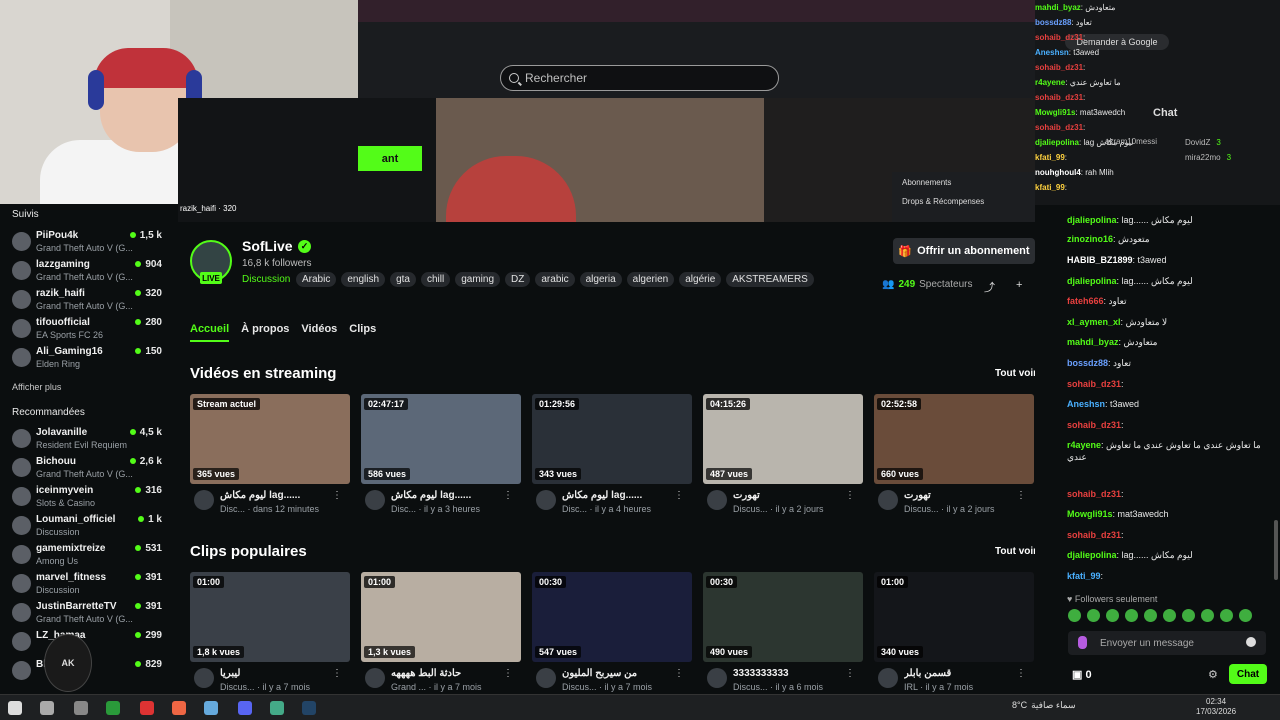  What do you see at coordinates (700, 279) in the screenshot?
I see `tag-chip: algérie` at bounding box center [700, 279].